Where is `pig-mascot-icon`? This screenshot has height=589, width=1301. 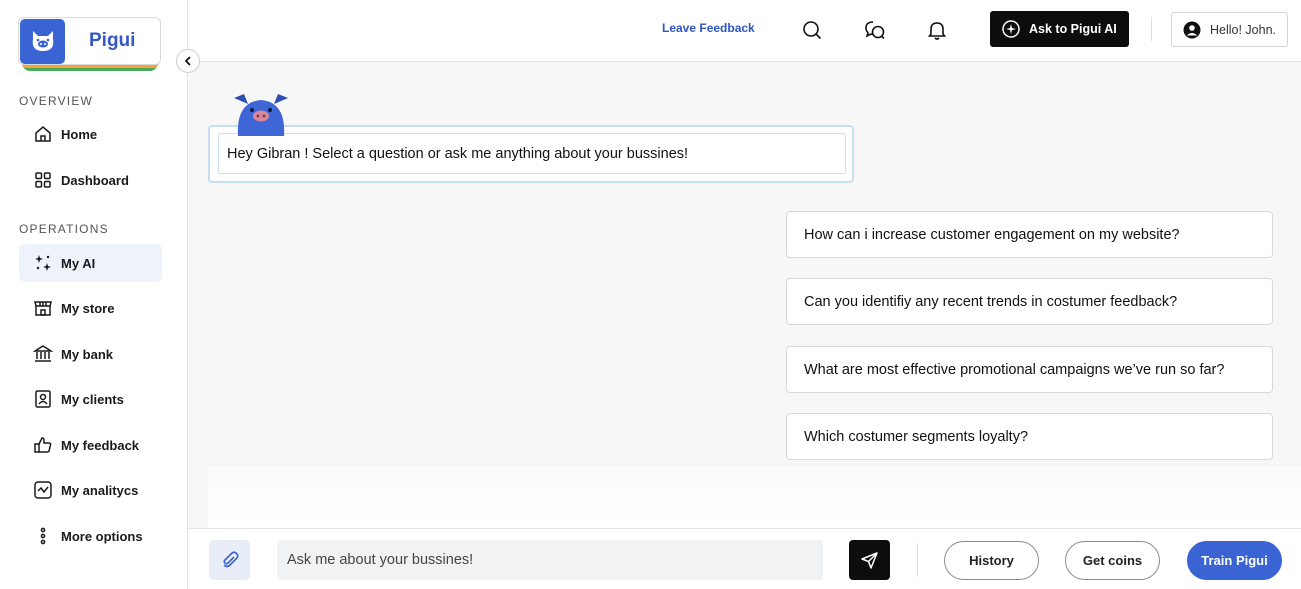 pig-mascot-icon is located at coordinates (261, 115).